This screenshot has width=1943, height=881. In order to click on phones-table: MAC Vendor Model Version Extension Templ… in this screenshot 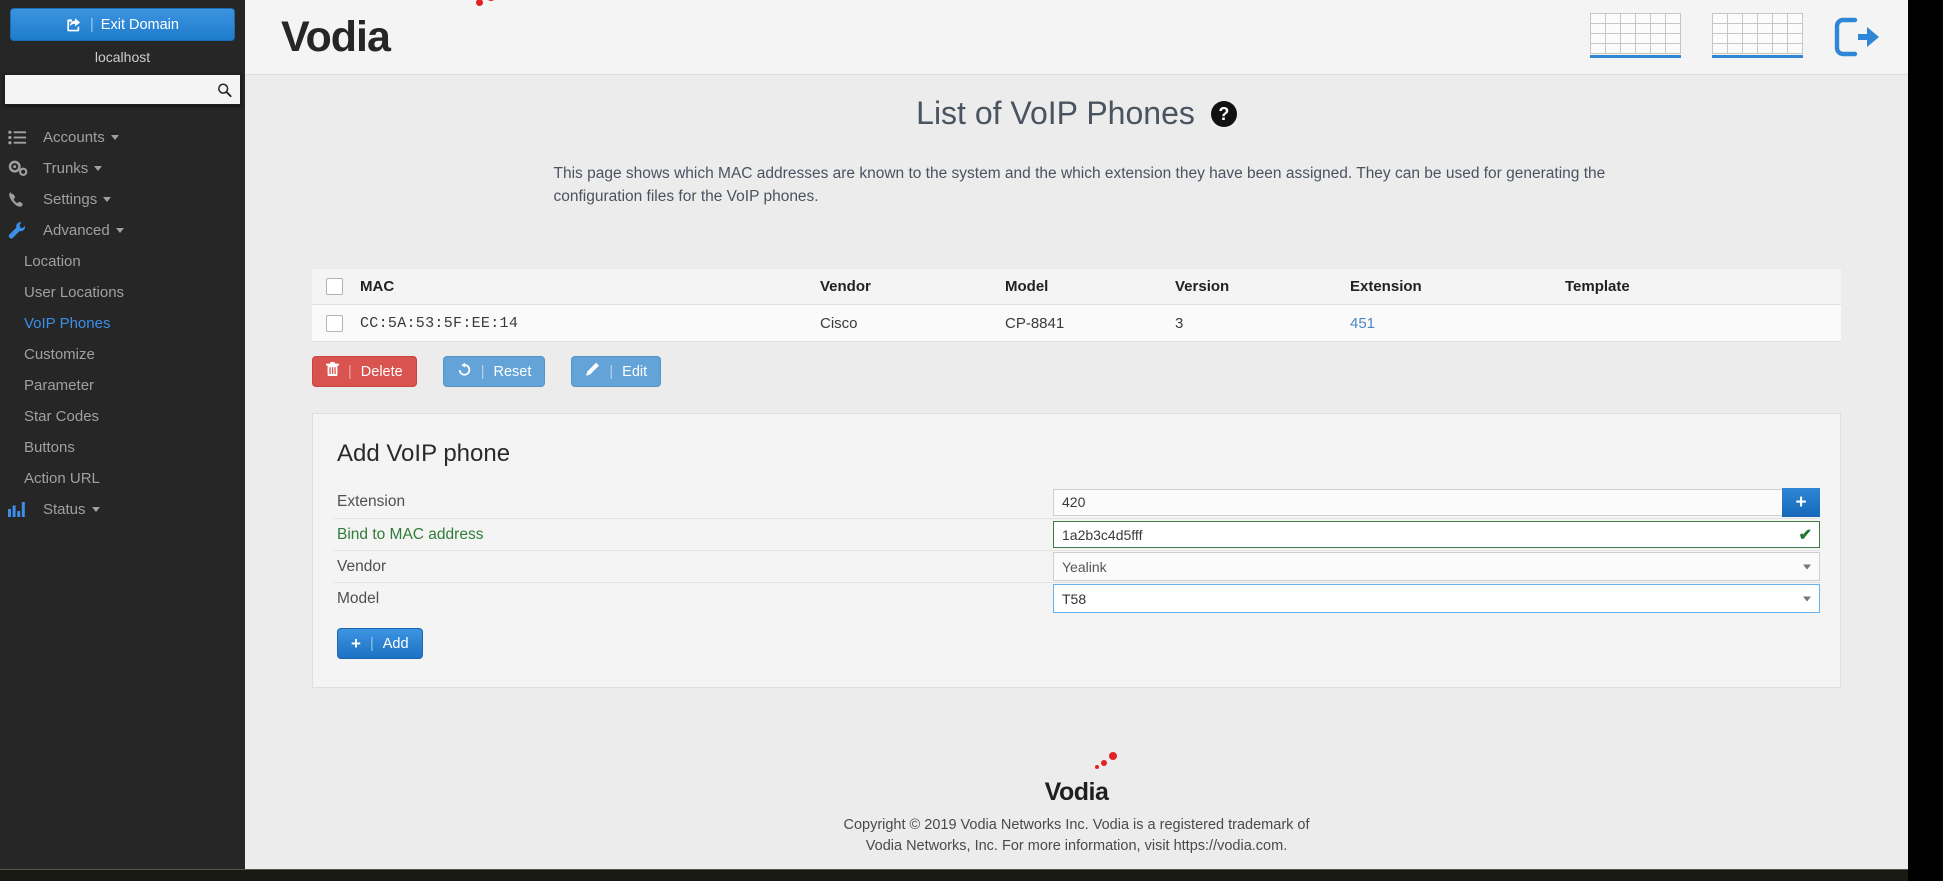, I will do `click(1076, 305)`.